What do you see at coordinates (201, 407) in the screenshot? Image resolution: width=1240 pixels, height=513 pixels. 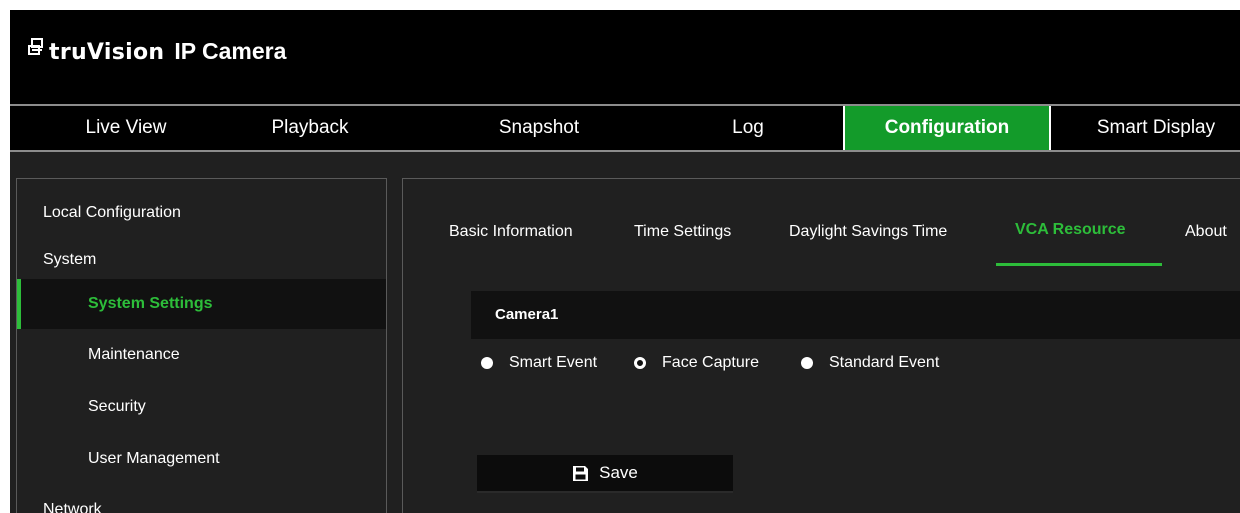 I see `sidebar-item-security: Security` at bounding box center [201, 407].